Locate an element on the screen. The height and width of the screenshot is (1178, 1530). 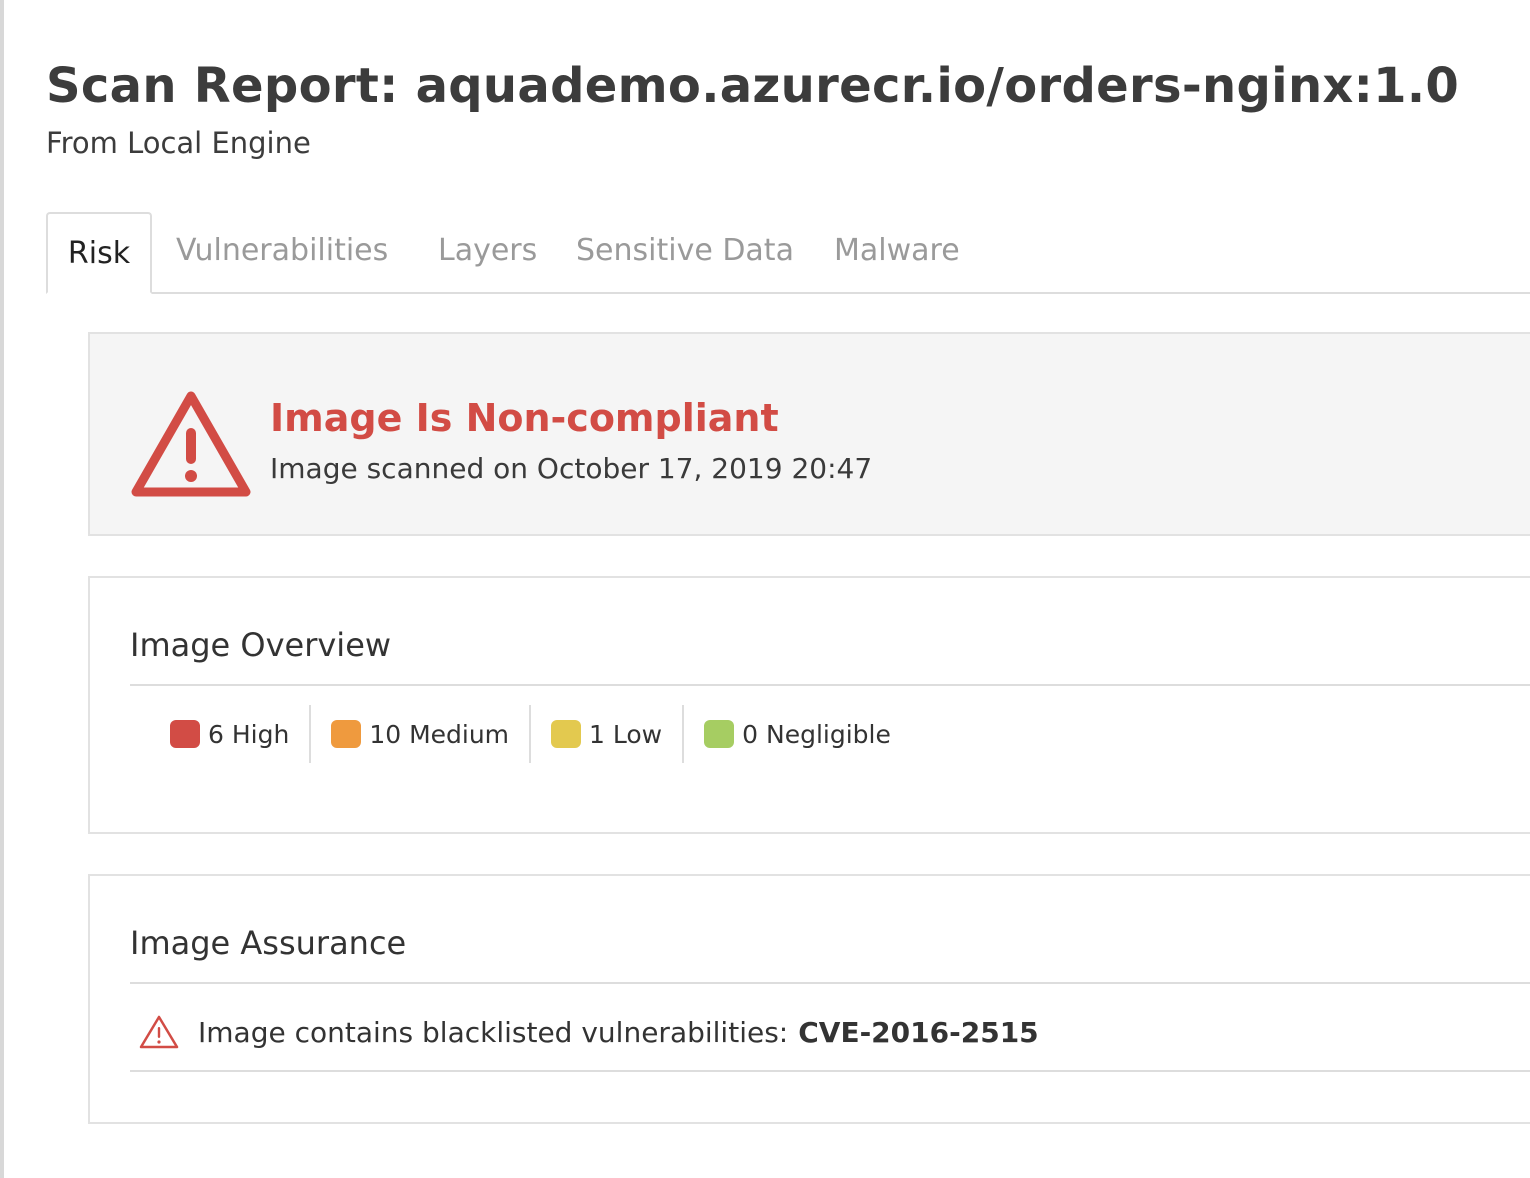
image-overview-title: Image Overview is located at coordinates (261, 645).